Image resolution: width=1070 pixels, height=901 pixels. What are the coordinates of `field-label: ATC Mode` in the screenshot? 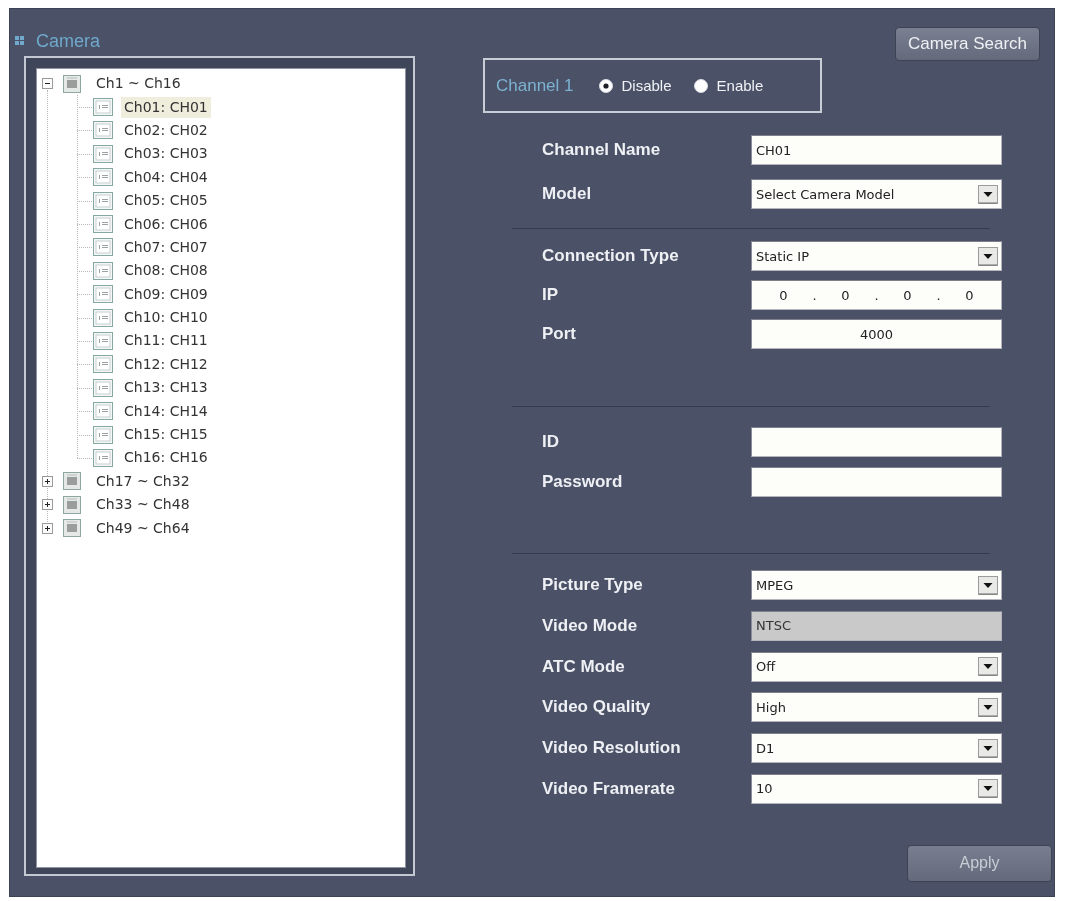 It's located at (584, 666).